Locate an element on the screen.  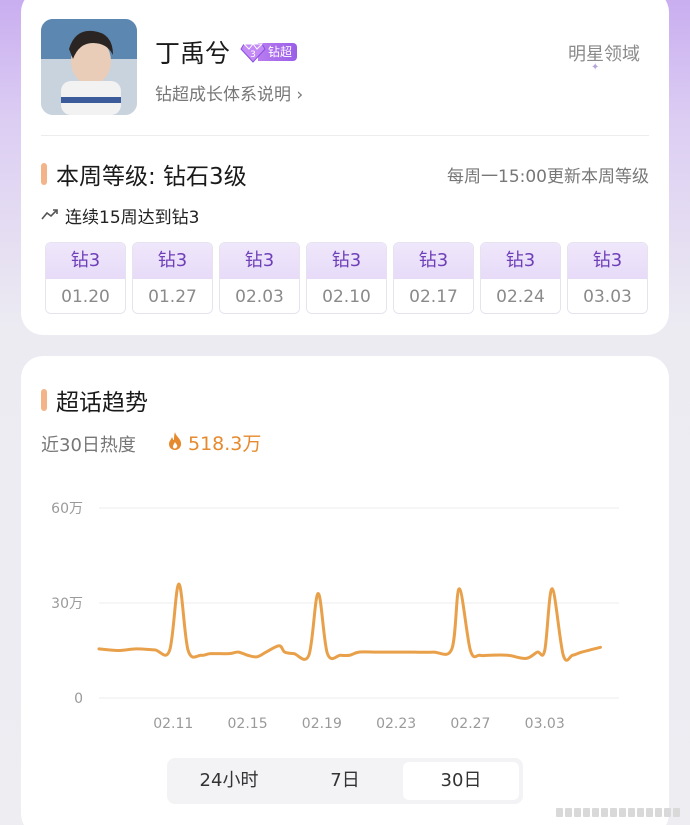
avatar is located at coordinates (89, 67).